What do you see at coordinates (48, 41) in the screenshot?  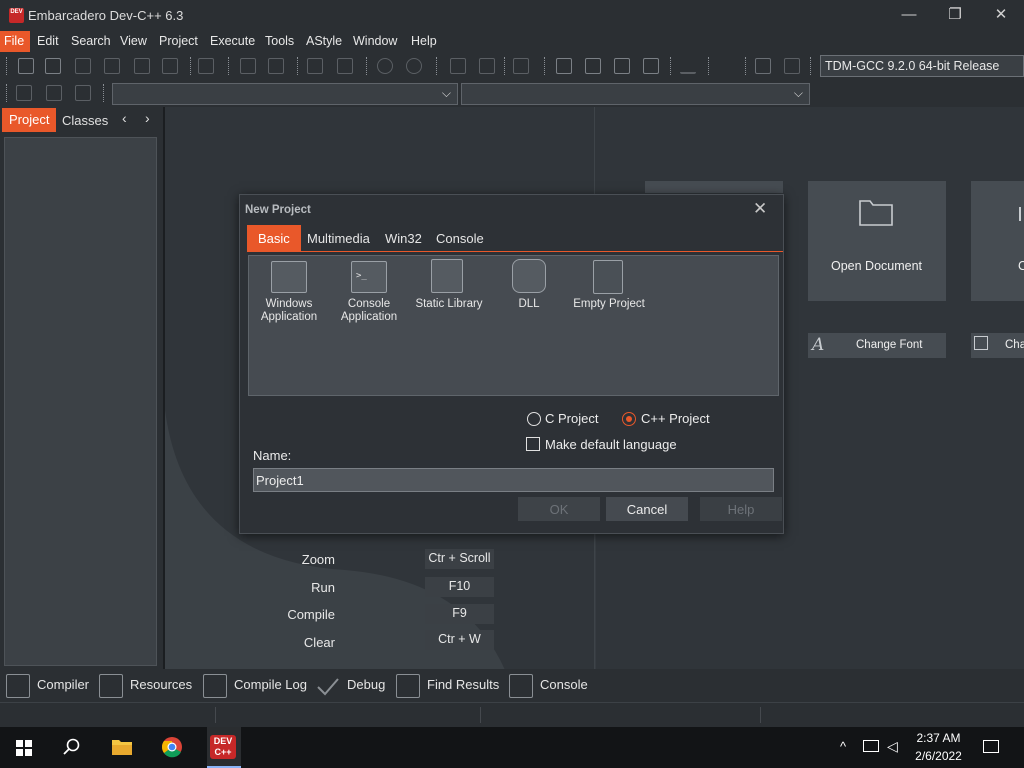 I see `menu-edit: Edit` at bounding box center [48, 41].